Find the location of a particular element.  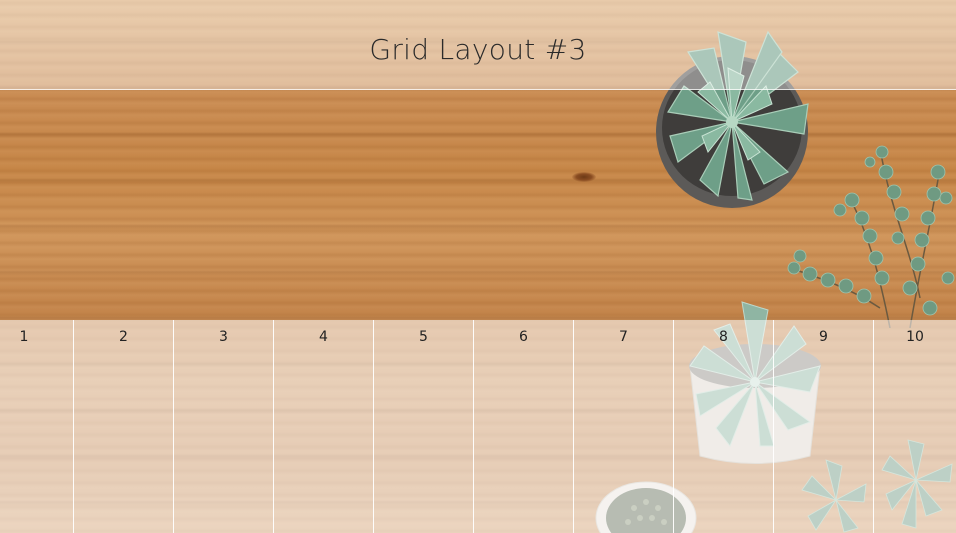

grid-cell-8: 8 is located at coordinates (724, 426).